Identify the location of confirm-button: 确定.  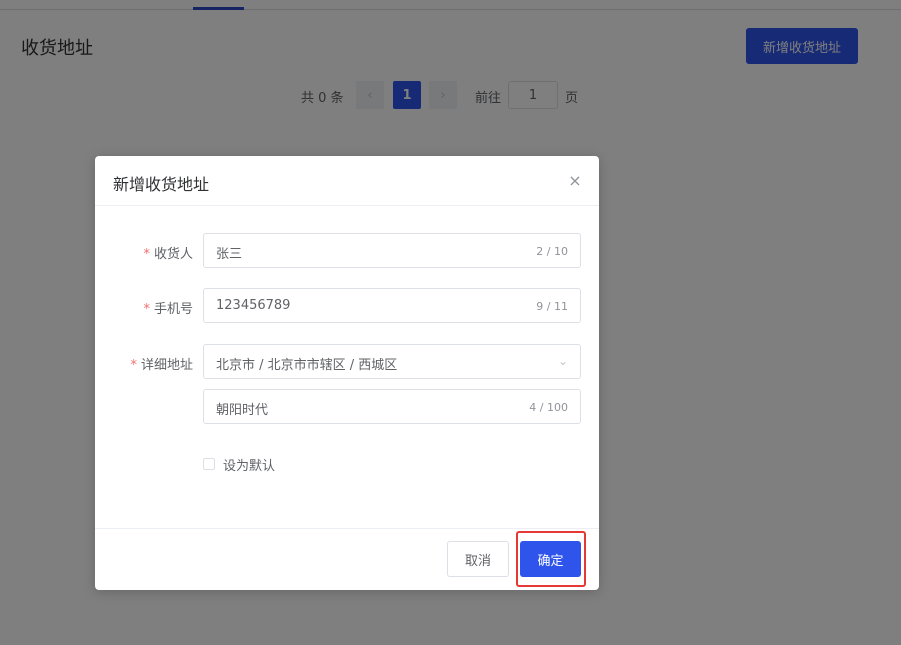
(550, 559).